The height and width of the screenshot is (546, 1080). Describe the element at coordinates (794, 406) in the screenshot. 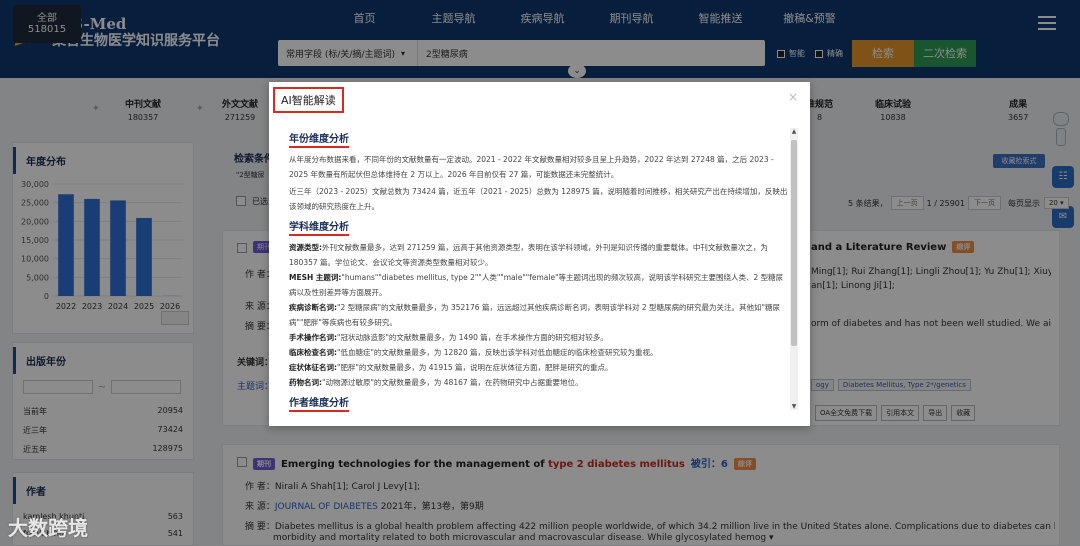

I see `scroll-down-icon: ▼` at that location.